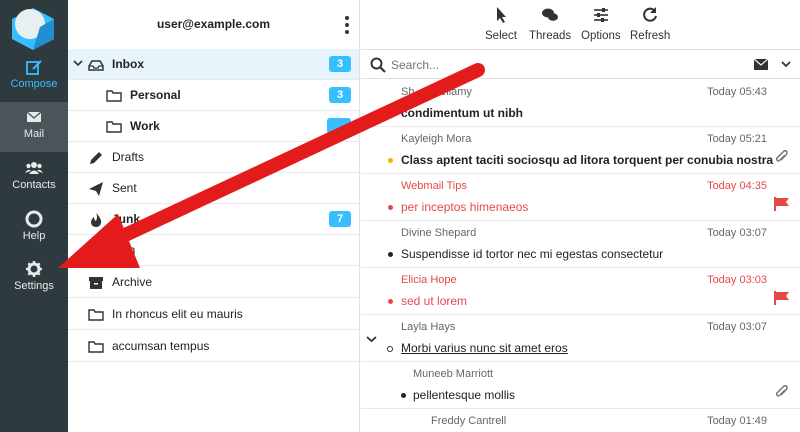 This screenshot has height=432, width=800. I want to click on search-icon, so click(378, 65).